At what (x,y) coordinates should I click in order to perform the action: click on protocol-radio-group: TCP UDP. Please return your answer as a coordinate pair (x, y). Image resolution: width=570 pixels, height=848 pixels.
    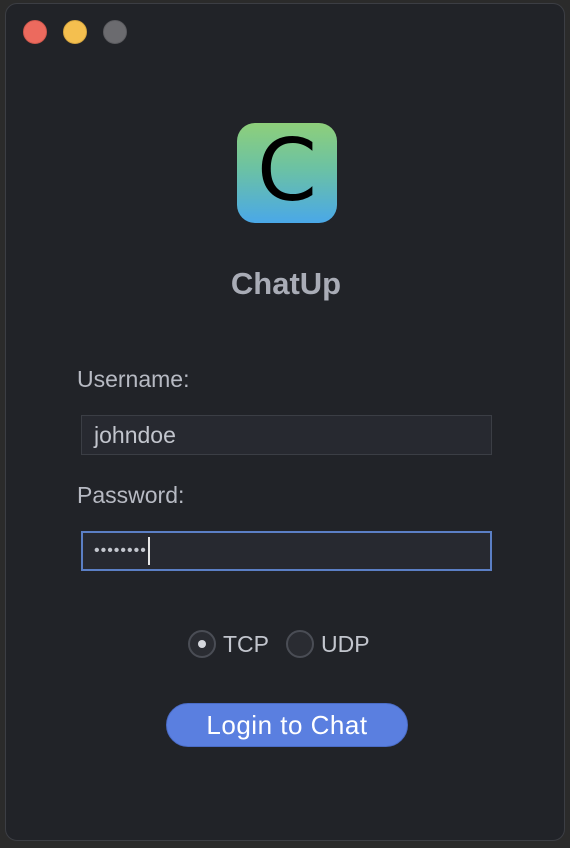
    Looking at the image, I should click on (287, 644).